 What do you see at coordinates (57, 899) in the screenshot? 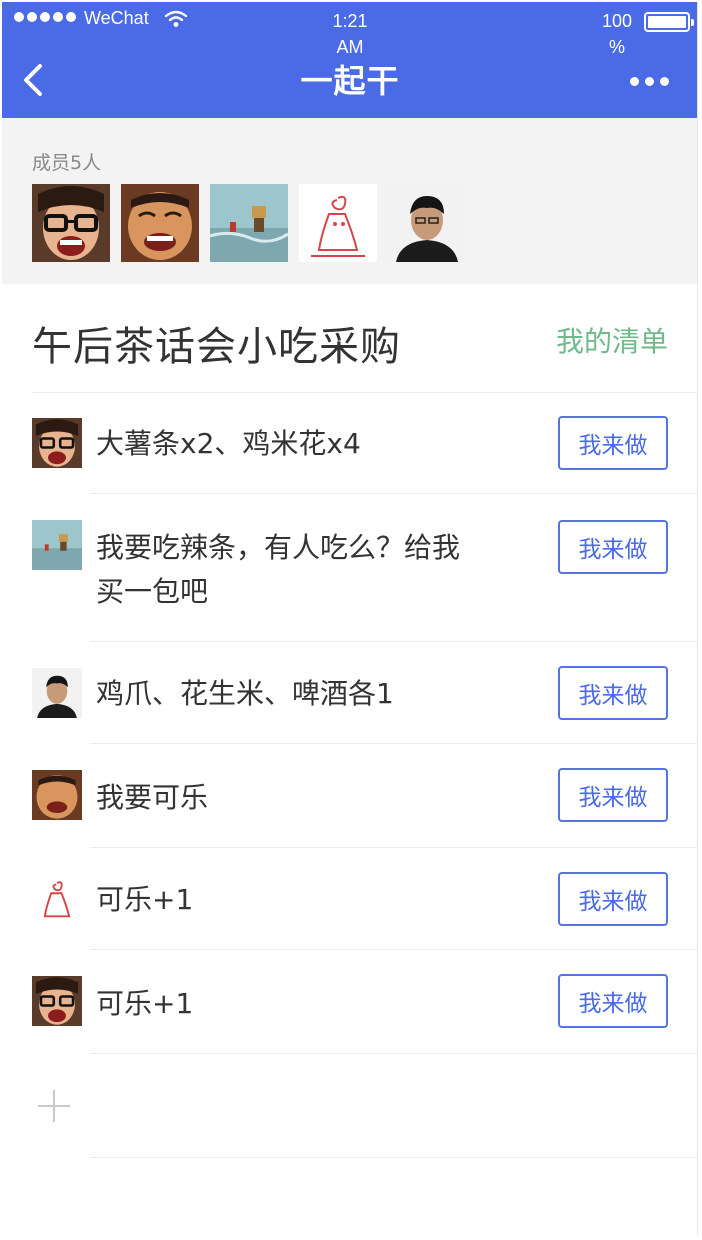
I see `item-avatar-sketch-drawing` at bounding box center [57, 899].